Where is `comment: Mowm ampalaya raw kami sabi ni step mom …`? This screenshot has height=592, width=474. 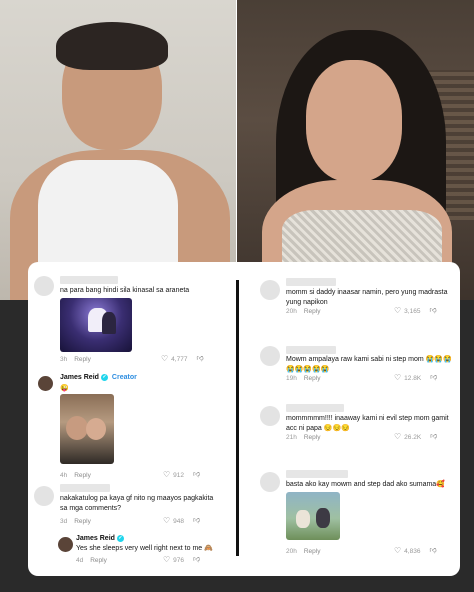
comment: Mowm ampalaya raw kami sabi ni step mom … is located at coordinates (351, 365).